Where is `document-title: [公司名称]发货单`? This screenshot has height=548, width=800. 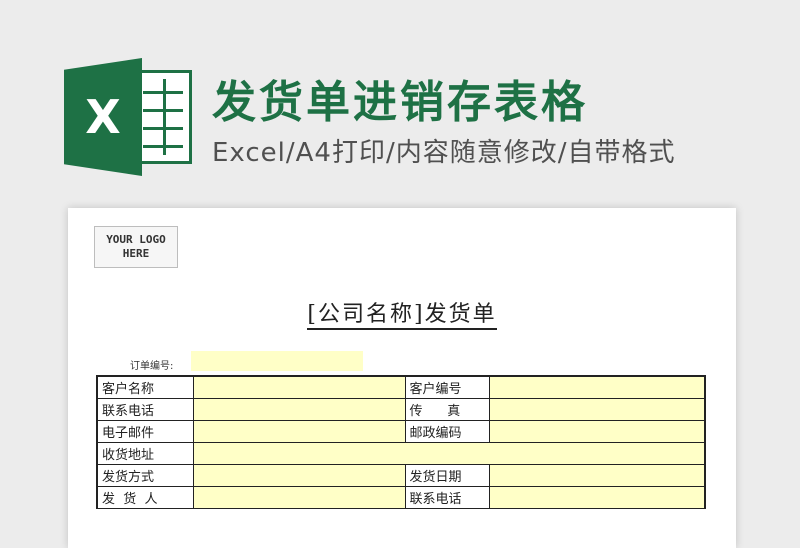 document-title: [公司名称]发货单 is located at coordinates (402, 313).